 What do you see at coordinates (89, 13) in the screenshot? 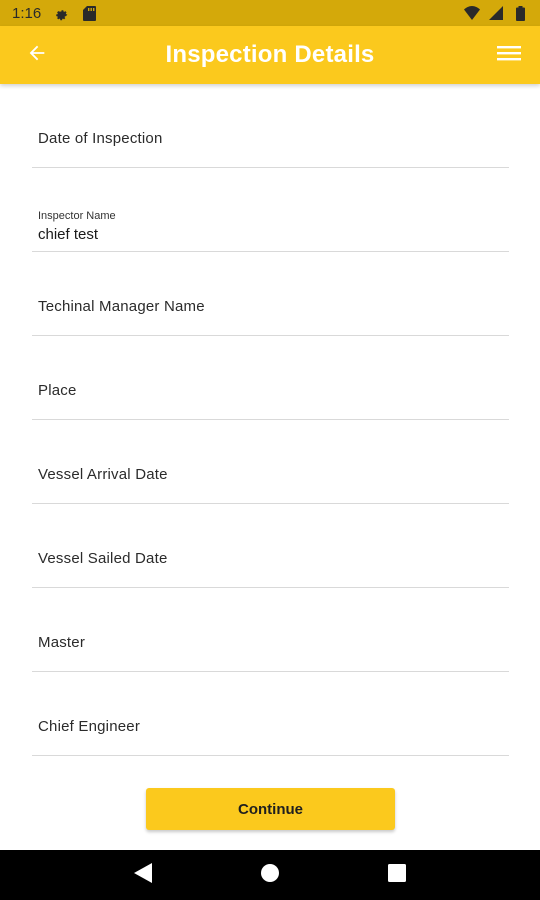
I see `sd-card-icon` at bounding box center [89, 13].